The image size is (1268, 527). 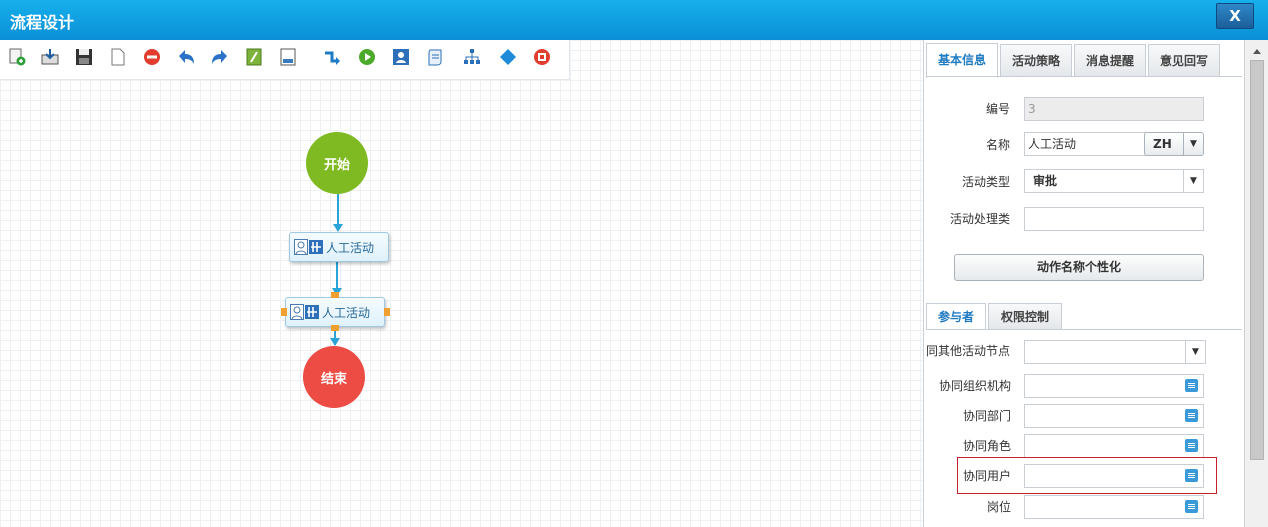 What do you see at coordinates (1045, 181) in the screenshot?
I see `activity-type-value: 审批` at bounding box center [1045, 181].